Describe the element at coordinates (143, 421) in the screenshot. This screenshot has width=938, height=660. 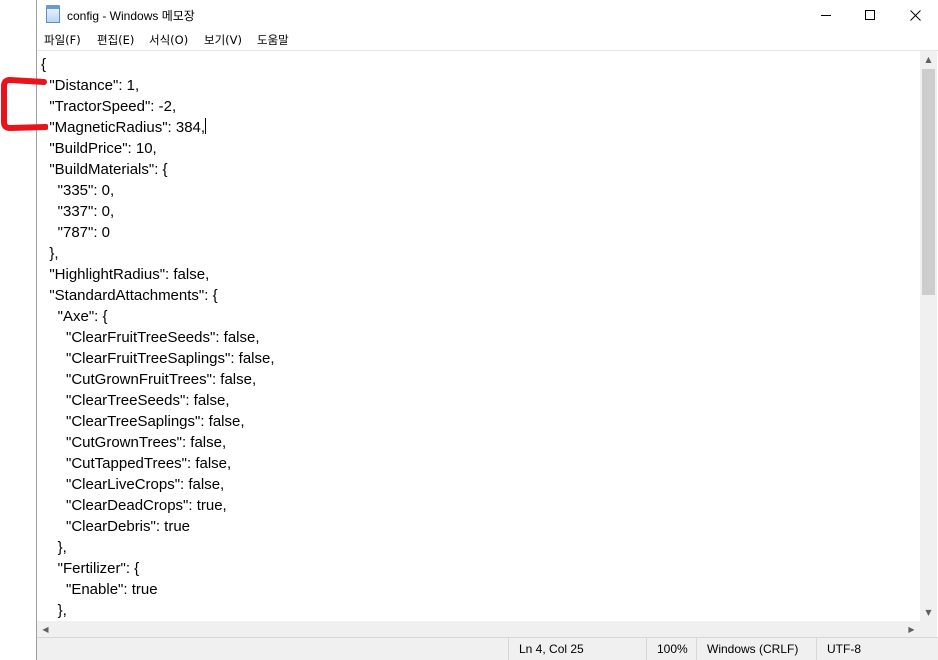
I see `text-line: "ClearTreeSaplings": false,` at that location.